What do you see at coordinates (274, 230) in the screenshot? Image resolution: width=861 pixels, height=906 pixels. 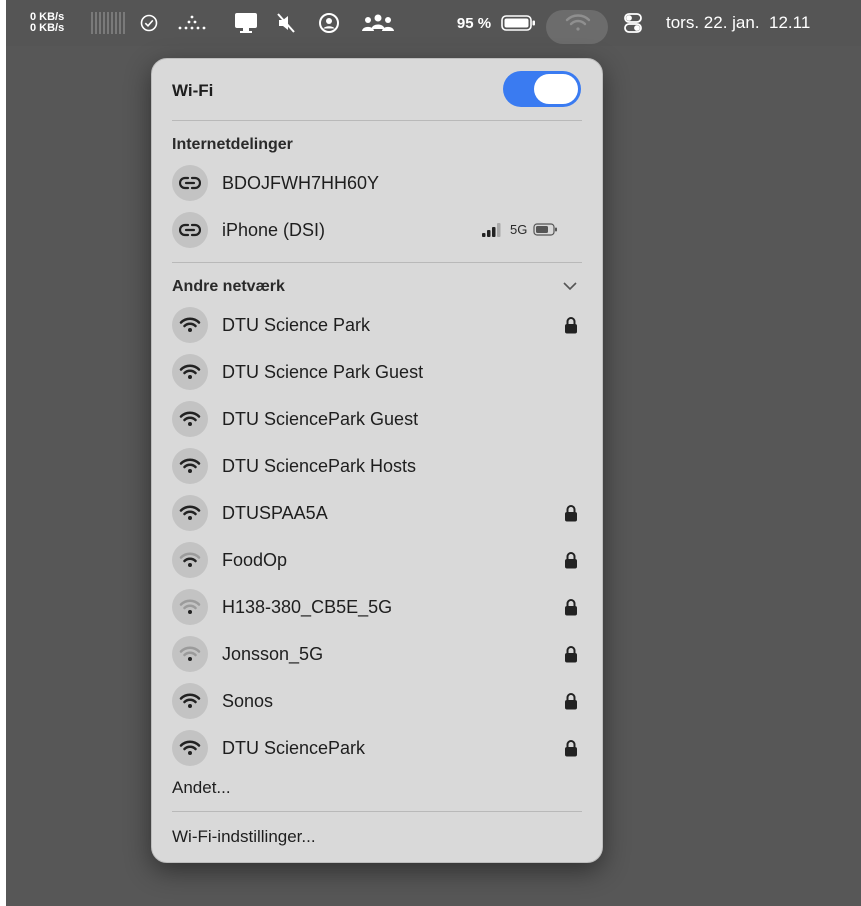 I see `hotspot-name: iPhone (DSI)` at bounding box center [274, 230].